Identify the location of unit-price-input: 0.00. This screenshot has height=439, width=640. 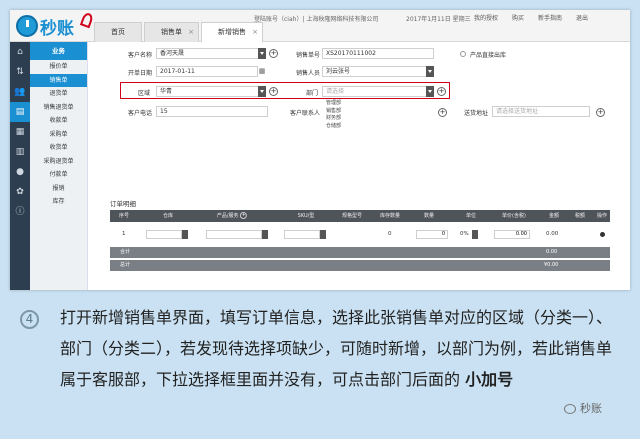
(512, 234).